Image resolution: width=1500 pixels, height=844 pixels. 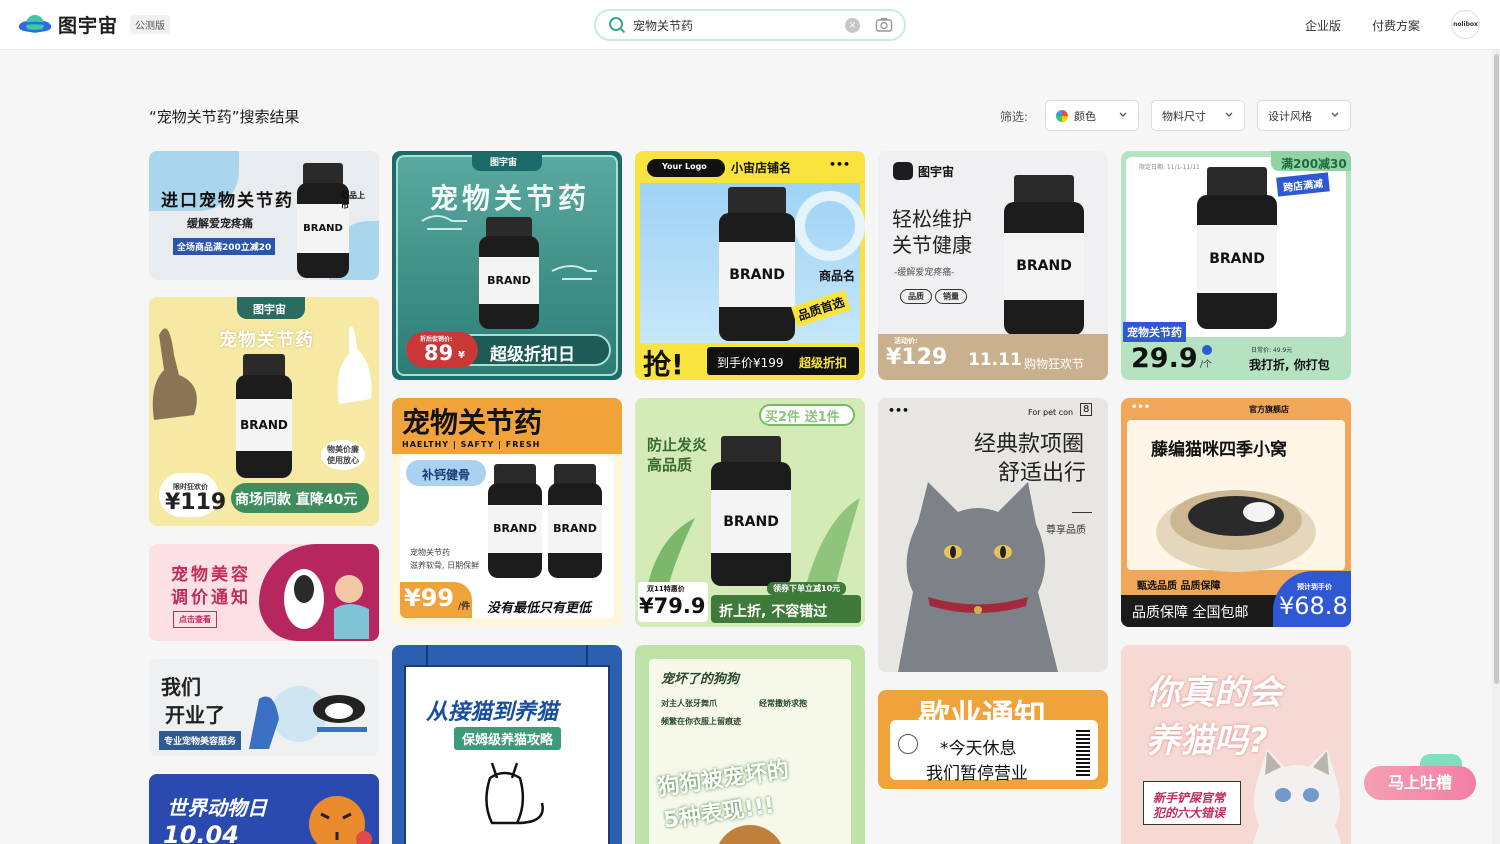 What do you see at coordinates (1051, 412) in the screenshot?
I see `card-brand-line: For pet con` at bounding box center [1051, 412].